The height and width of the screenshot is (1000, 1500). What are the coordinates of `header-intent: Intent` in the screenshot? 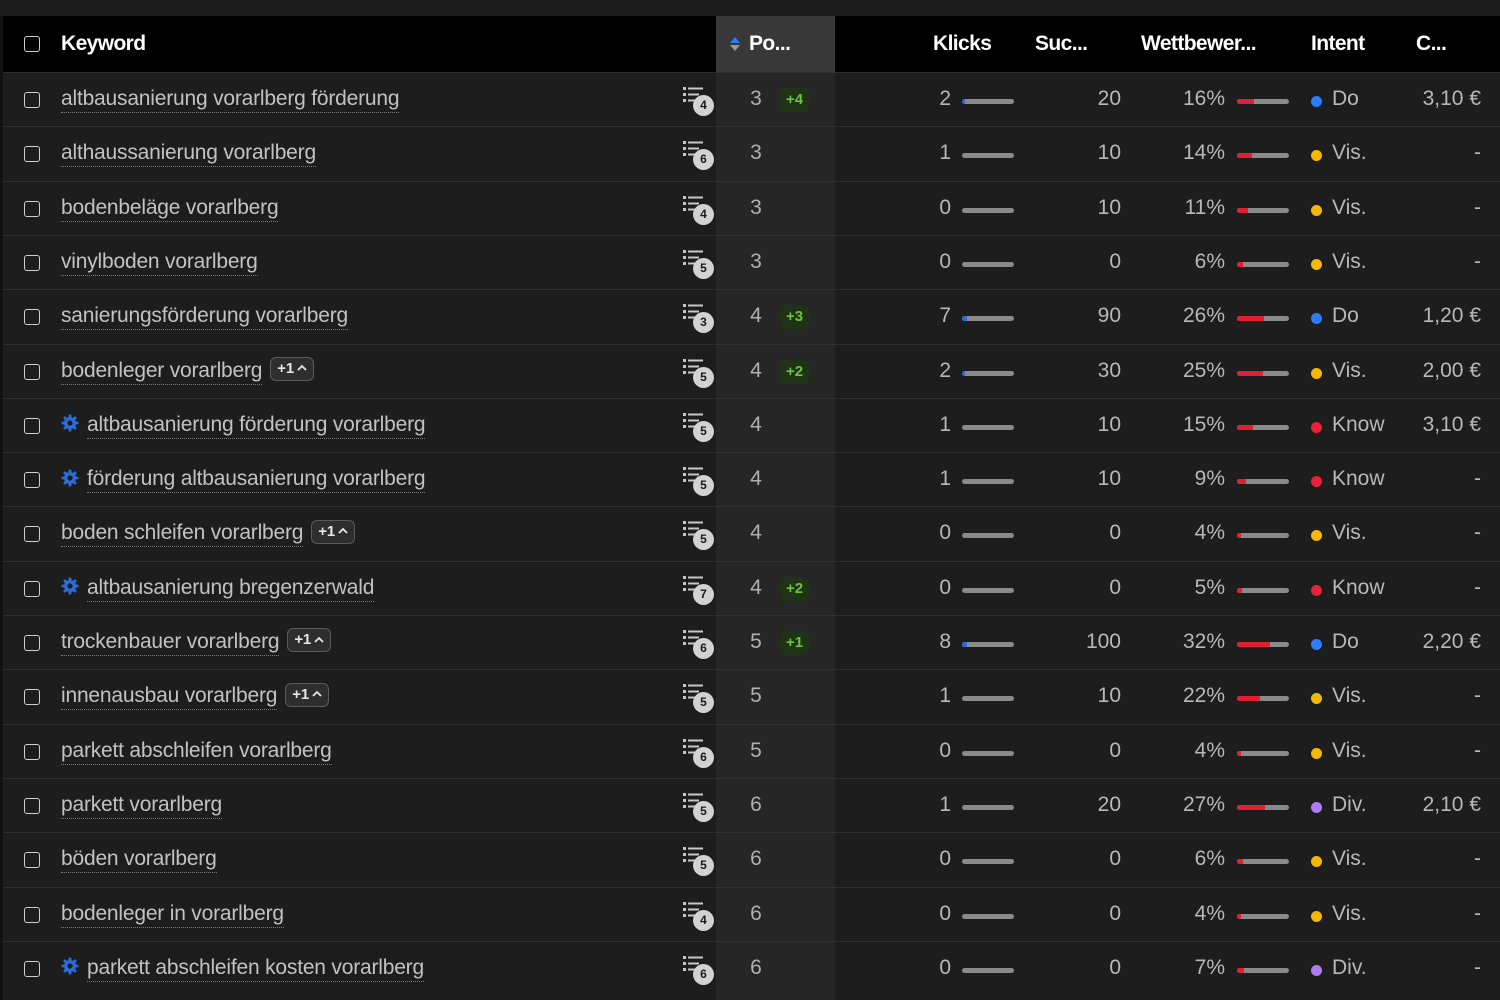 It's located at (1338, 44).